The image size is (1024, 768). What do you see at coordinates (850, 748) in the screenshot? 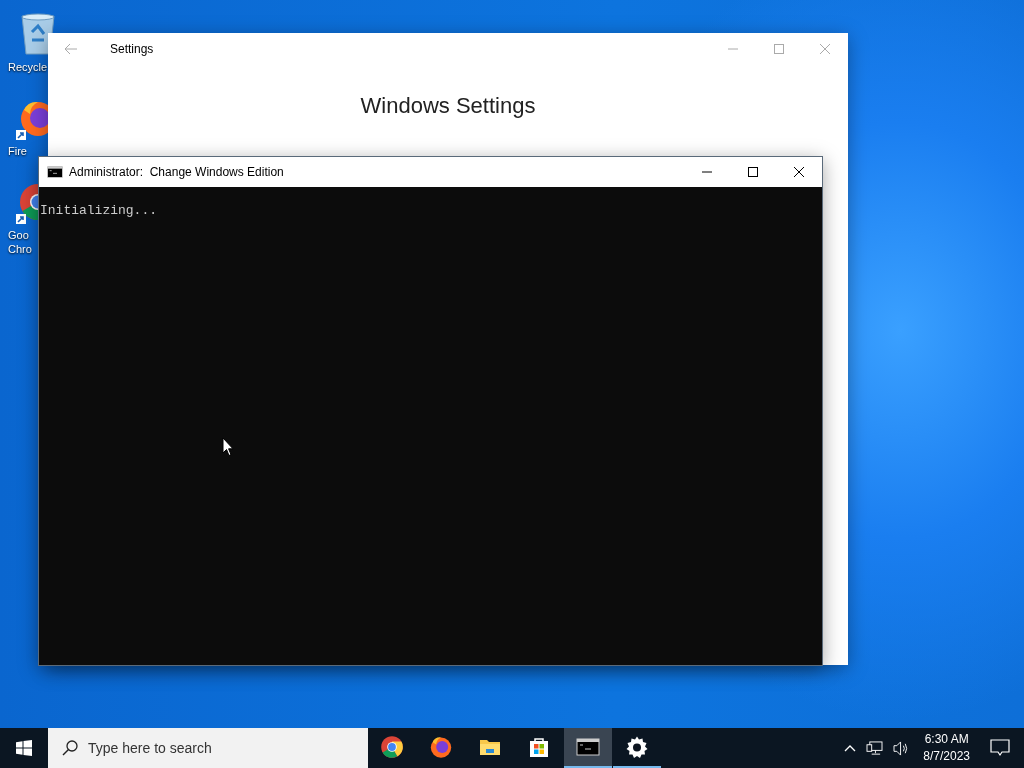
I see `chevron-up-icon` at bounding box center [850, 748].